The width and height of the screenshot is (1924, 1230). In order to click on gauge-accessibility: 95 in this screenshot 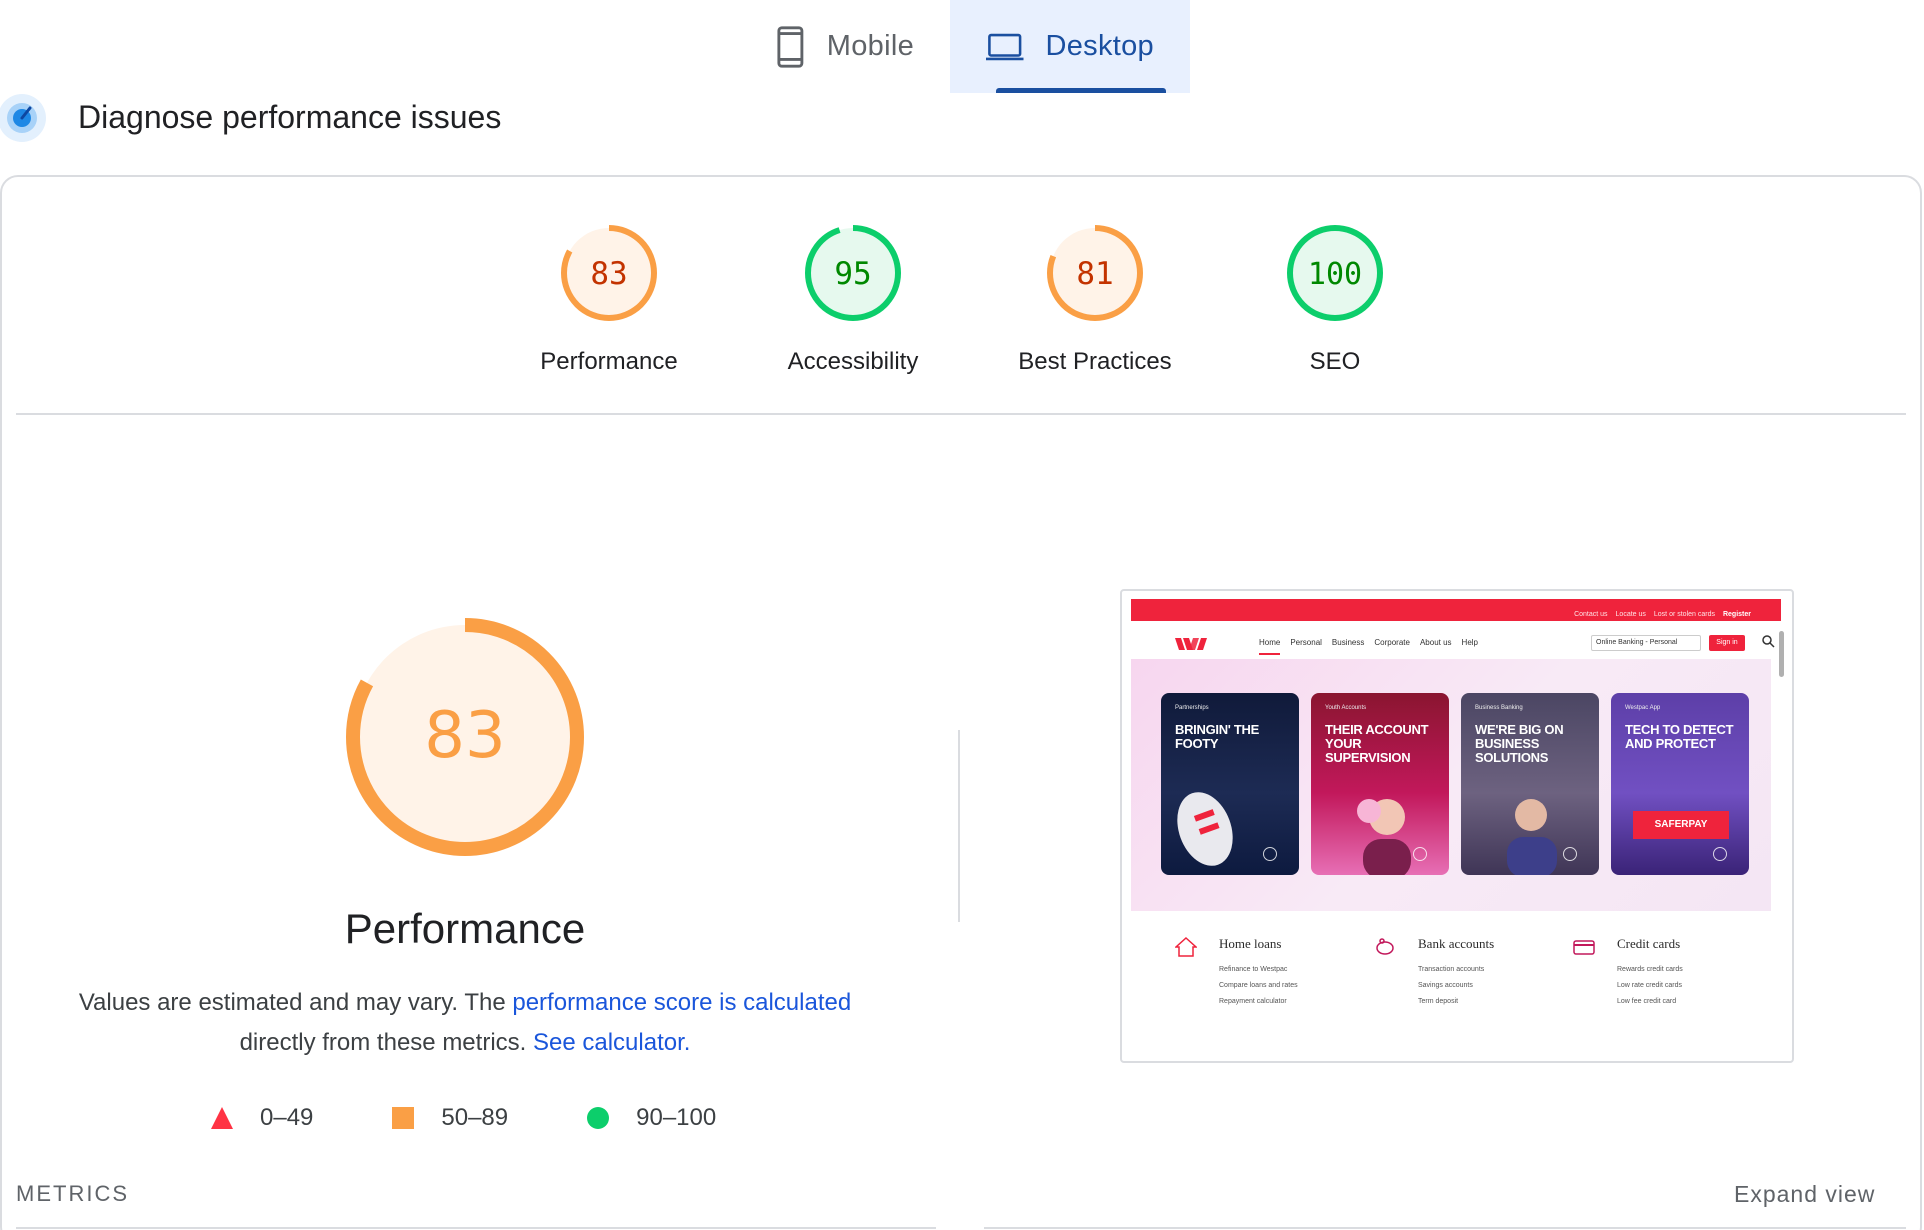, I will do `click(853, 273)`.